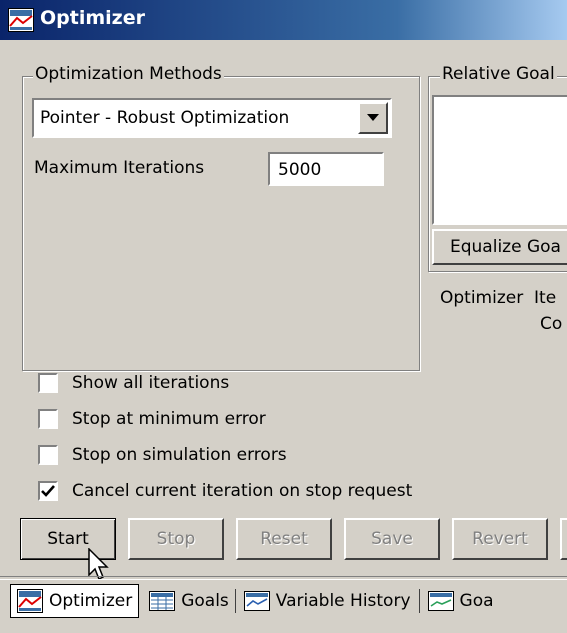  I want to click on stop-button: Stop, so click(176, 539).